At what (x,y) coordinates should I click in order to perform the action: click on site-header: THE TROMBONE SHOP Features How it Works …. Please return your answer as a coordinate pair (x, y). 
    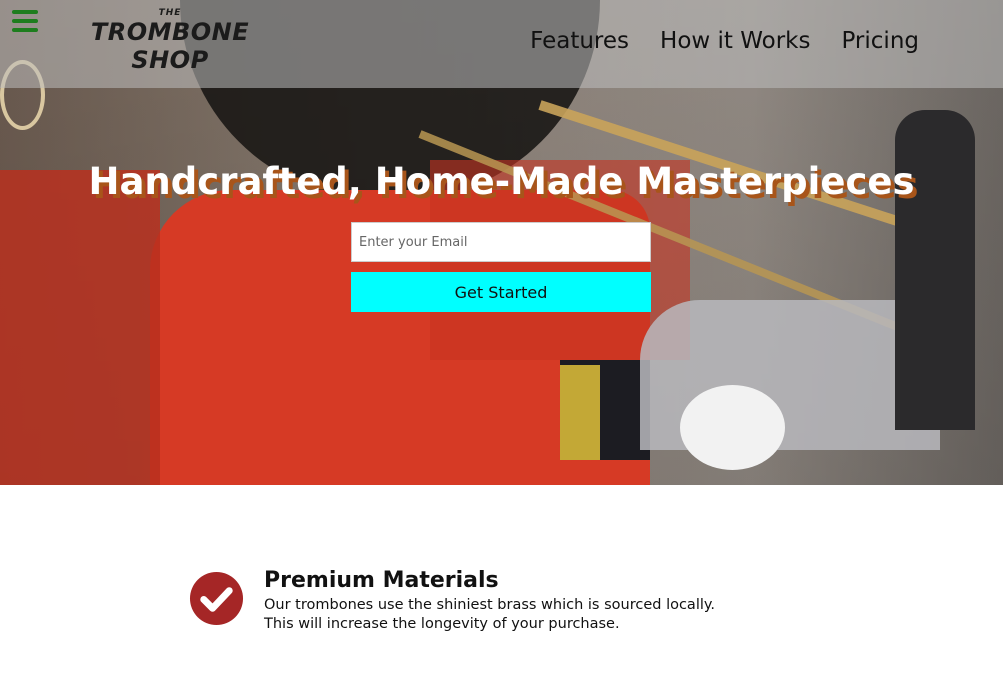
    Looking at the image, I should click on (501, 44).